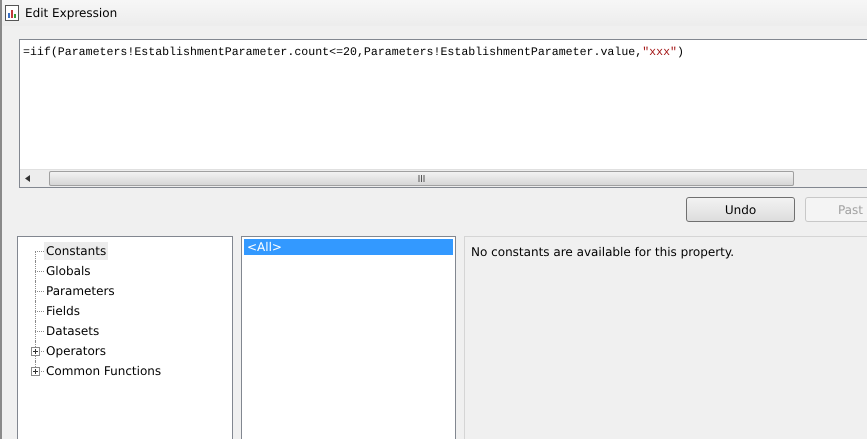 The image size is (867, 439). What do you see at coordinates (353, 53) in the screenshot?
I see `expression-text: =iif(Parameters!EstablishmentParameter.count<=20,Parameters!EstablishmentParameter.value,"xxx")` at bounding box center [353, 53].